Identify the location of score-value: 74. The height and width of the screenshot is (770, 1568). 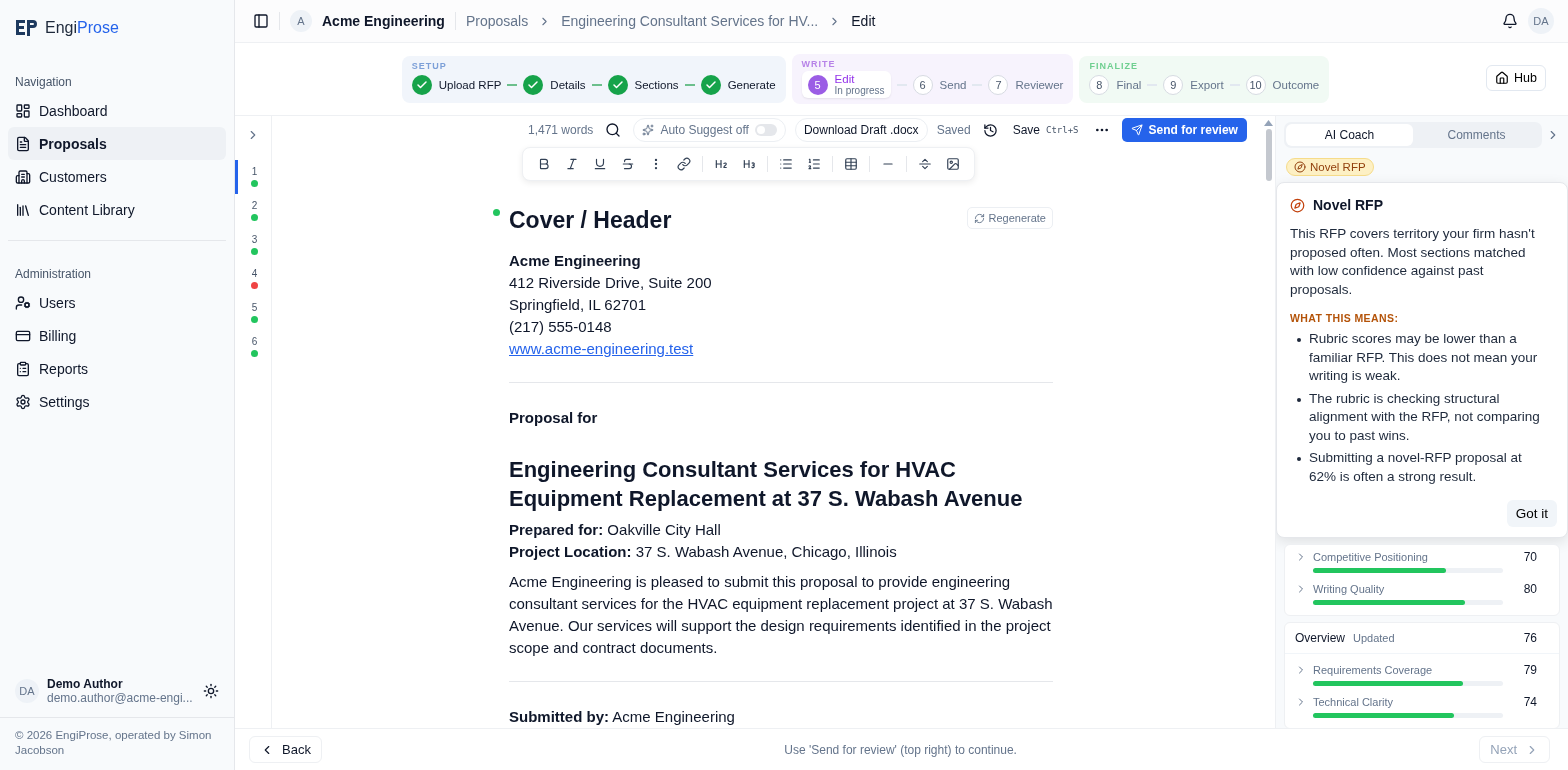
(1529, 702).